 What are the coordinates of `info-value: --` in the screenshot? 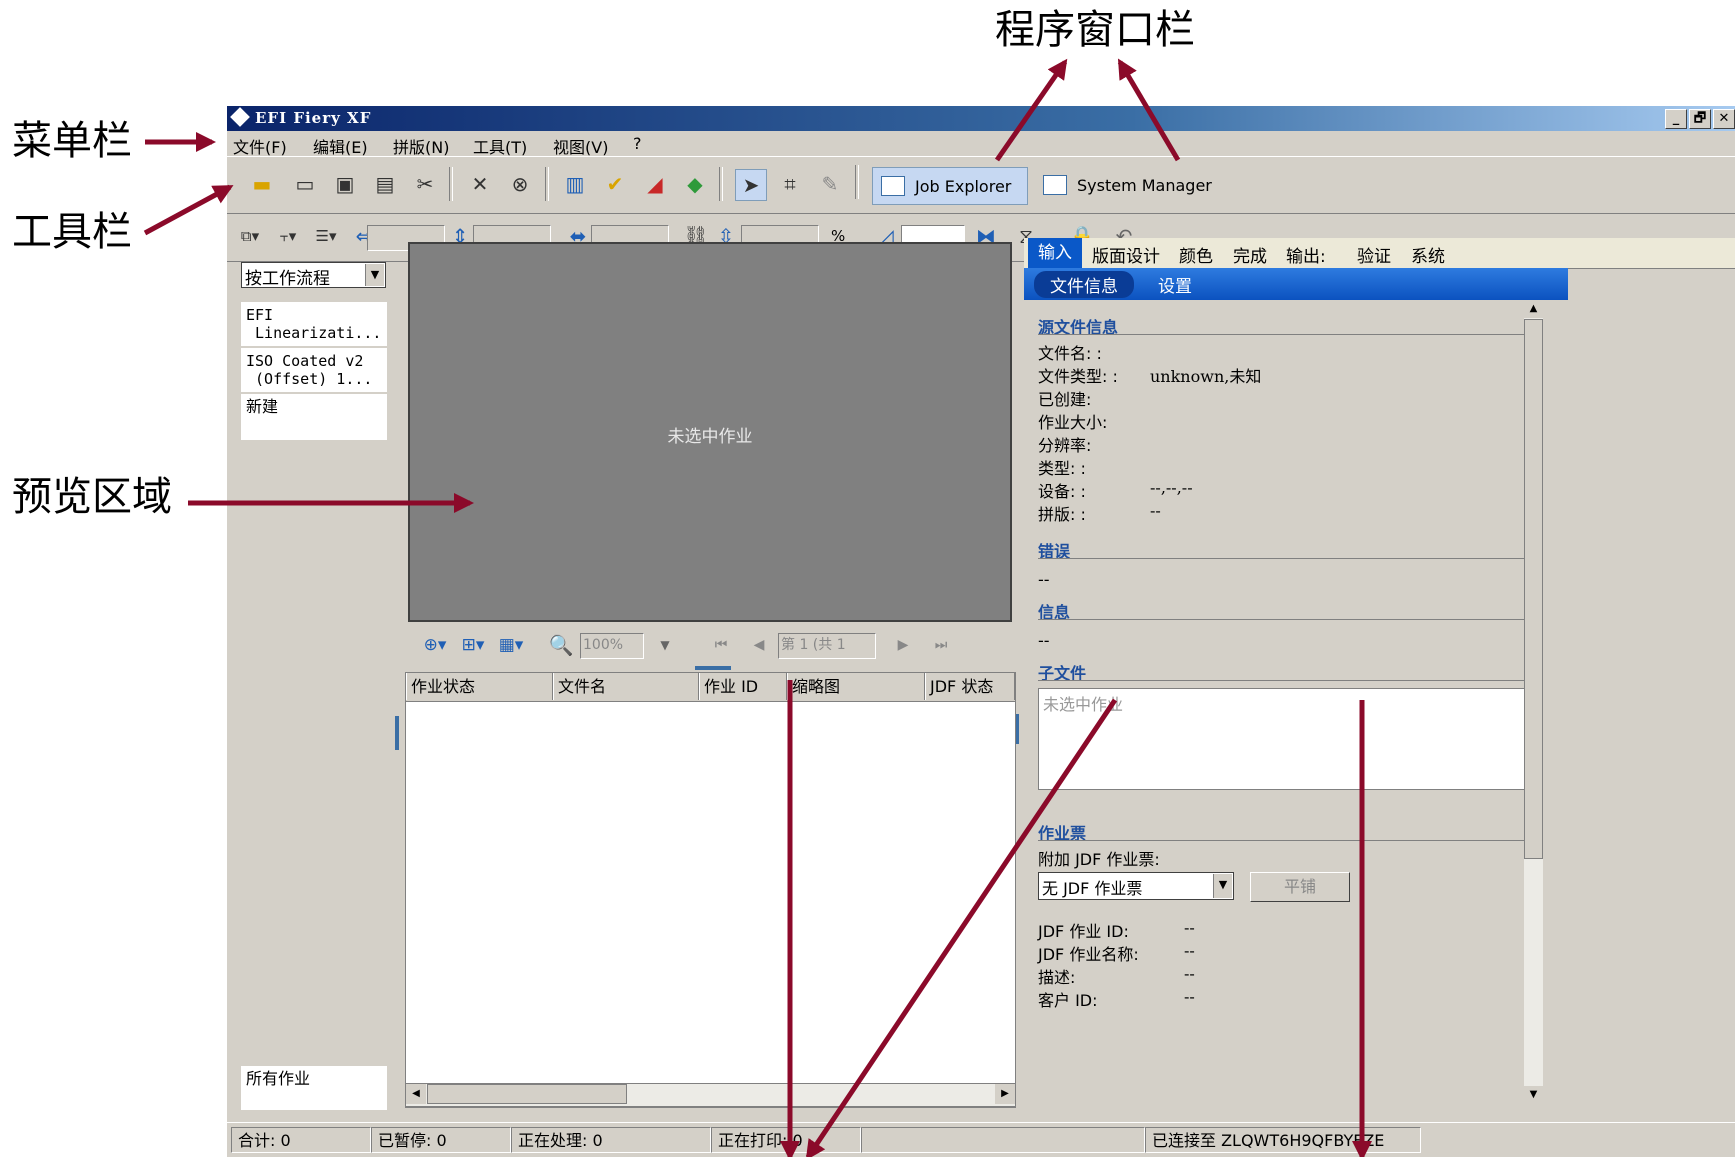 It's located at (1044, 640).